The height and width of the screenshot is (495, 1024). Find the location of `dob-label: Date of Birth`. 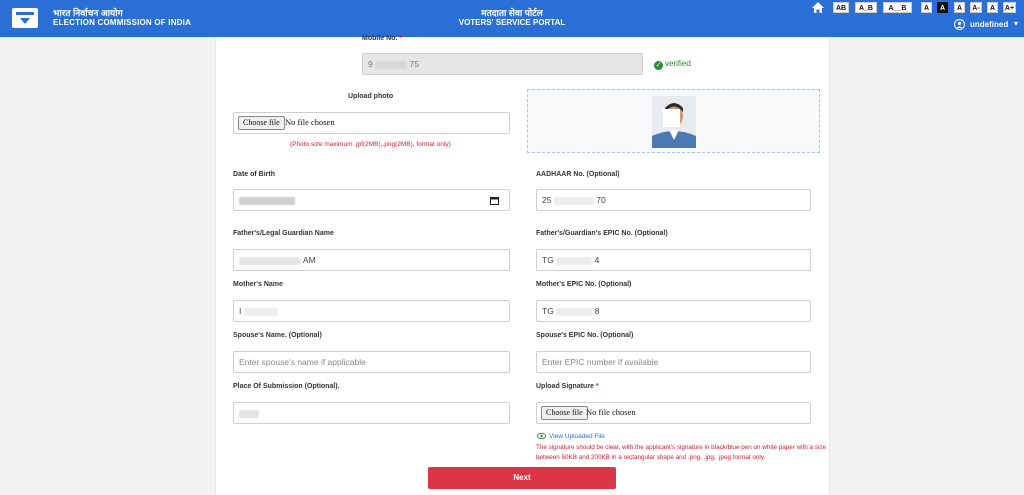

dob-label: Date of Birth is located at coordinates (254, 174).